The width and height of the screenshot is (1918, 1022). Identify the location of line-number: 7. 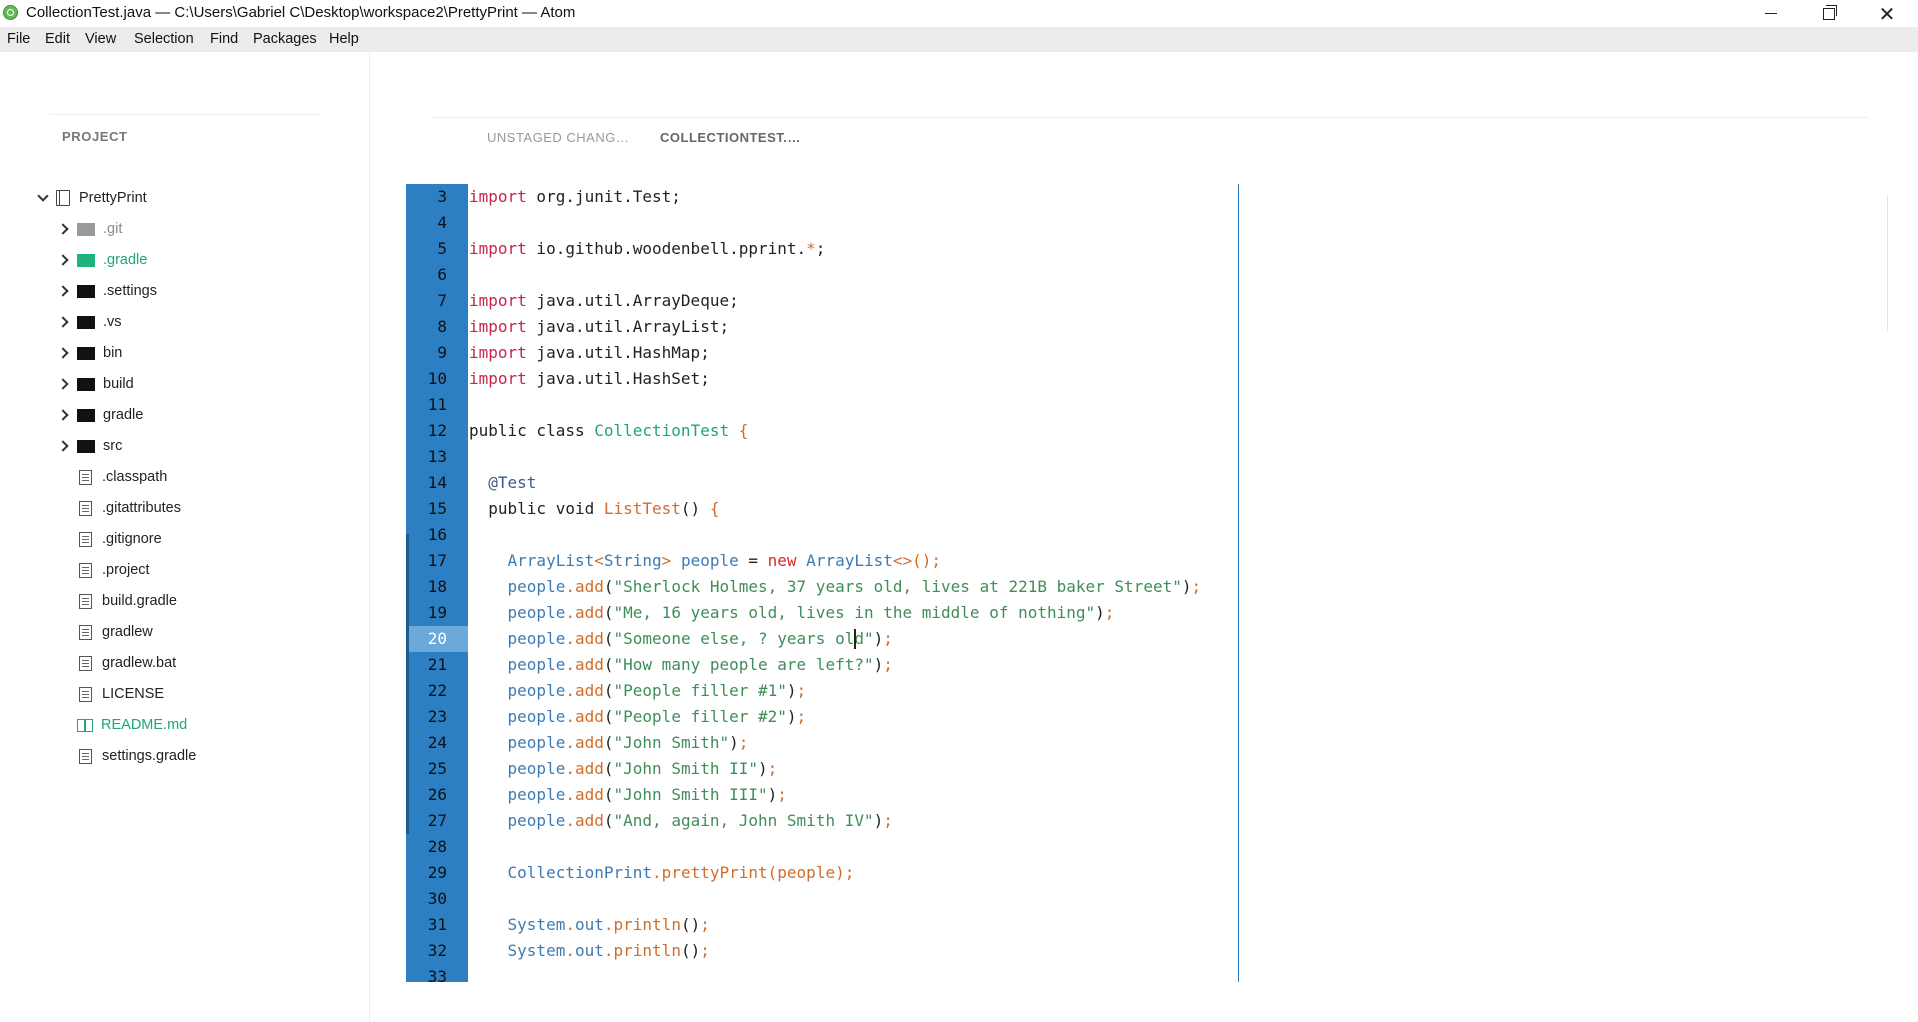
(437, 301).